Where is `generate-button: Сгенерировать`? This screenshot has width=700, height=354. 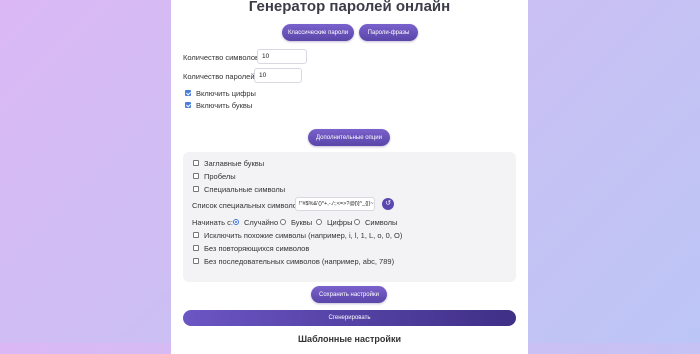
generate-button: Сгенерировать is located at coordinates (349, 318).